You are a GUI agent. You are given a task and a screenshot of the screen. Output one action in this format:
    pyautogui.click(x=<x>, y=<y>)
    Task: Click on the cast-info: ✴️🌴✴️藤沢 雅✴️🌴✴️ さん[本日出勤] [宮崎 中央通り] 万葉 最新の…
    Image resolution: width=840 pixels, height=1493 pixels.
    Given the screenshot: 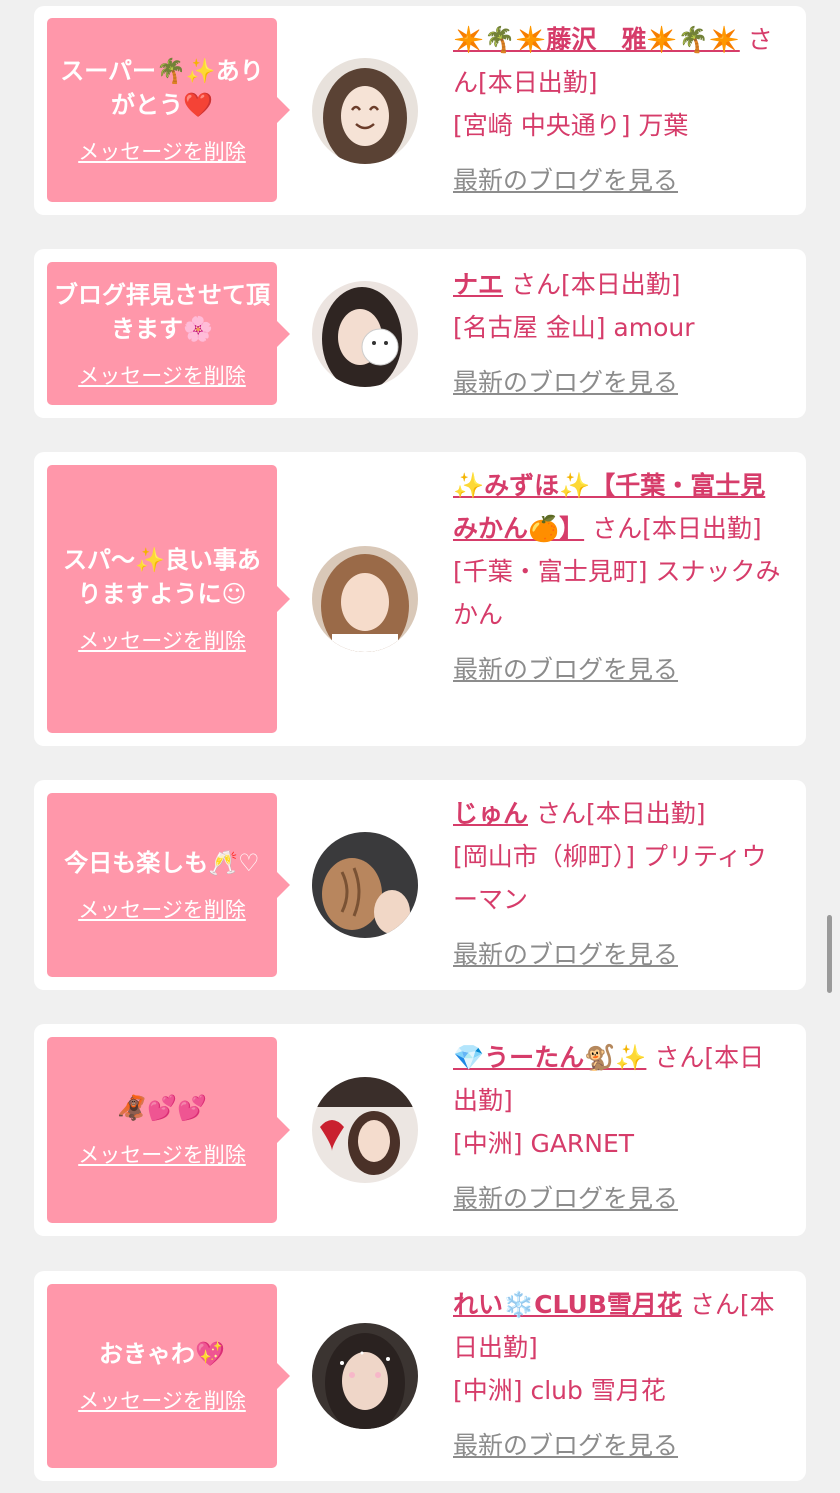 What is the action you would take?
    pyautogui.click(x=618, y=110)
    